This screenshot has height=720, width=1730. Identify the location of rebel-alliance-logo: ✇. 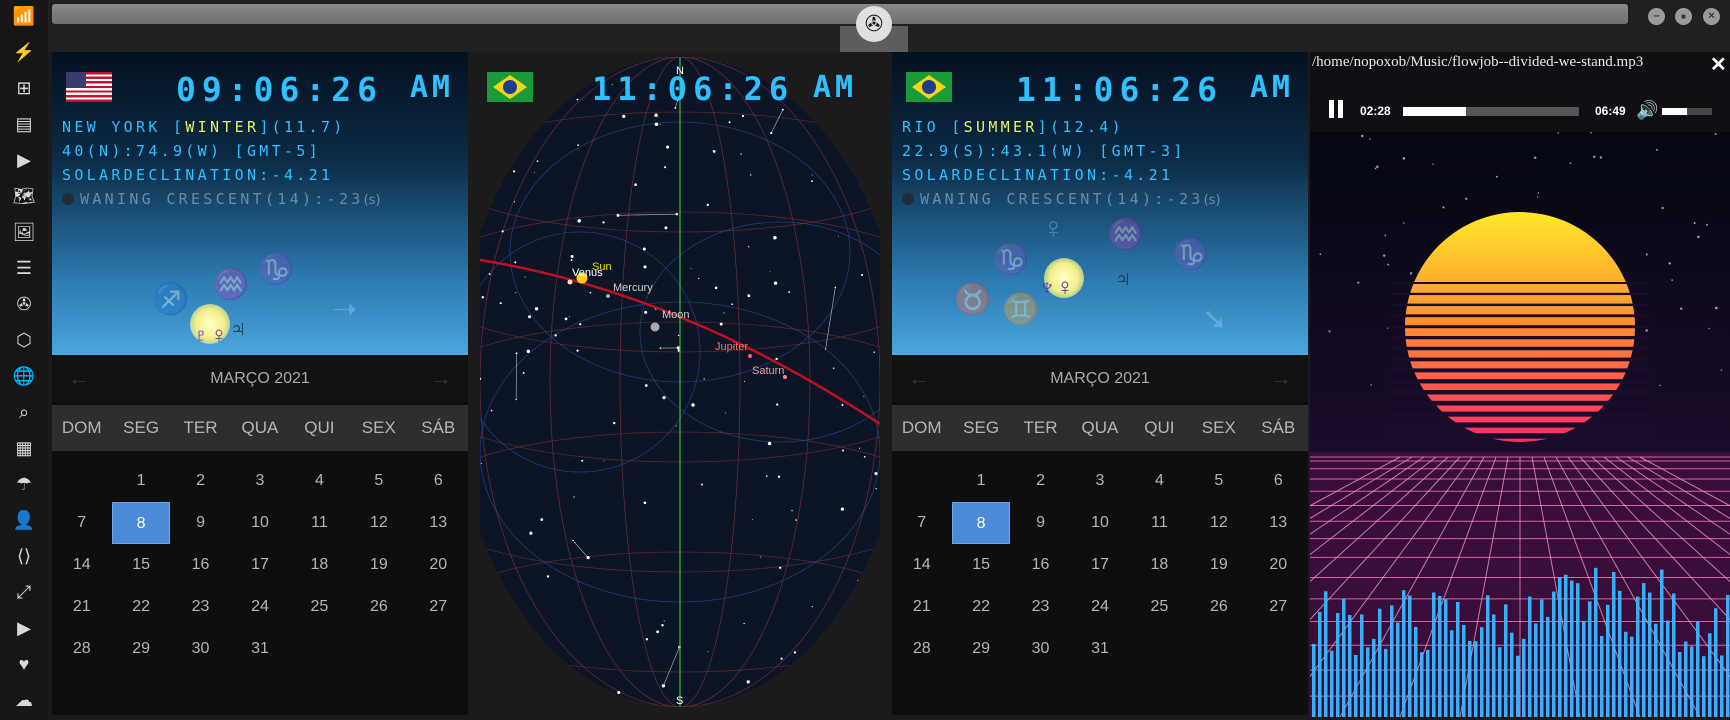
(874, 24).